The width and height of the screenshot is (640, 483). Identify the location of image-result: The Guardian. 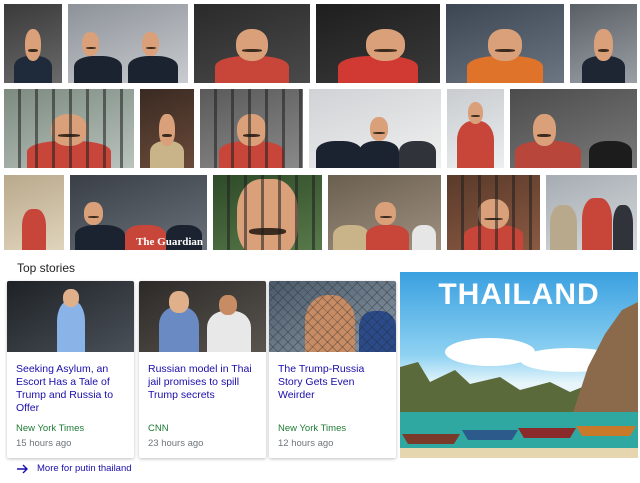
(138, 212).